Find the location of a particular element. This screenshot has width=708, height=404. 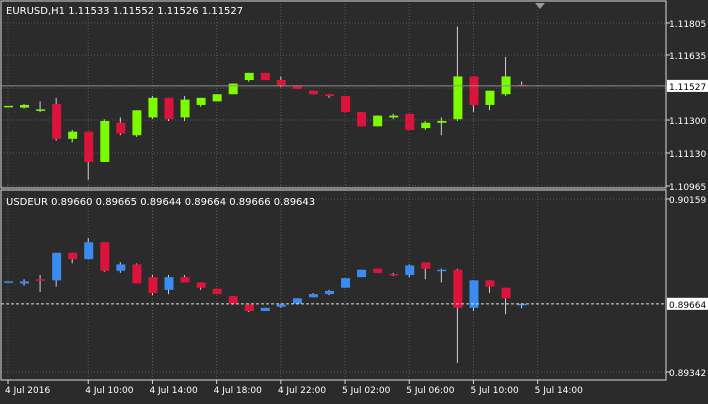

current-price-label: 1.11527 is located at coordinates (687, 88).